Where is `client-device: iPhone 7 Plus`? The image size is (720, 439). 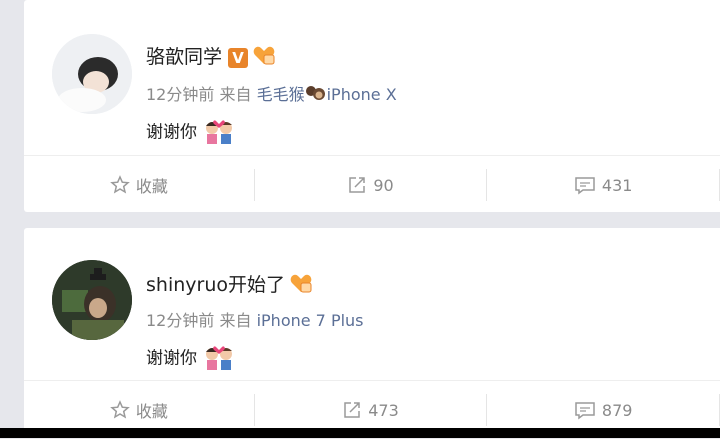
client-device: iPhone 7 Plus is located at coordinates (310, 320).